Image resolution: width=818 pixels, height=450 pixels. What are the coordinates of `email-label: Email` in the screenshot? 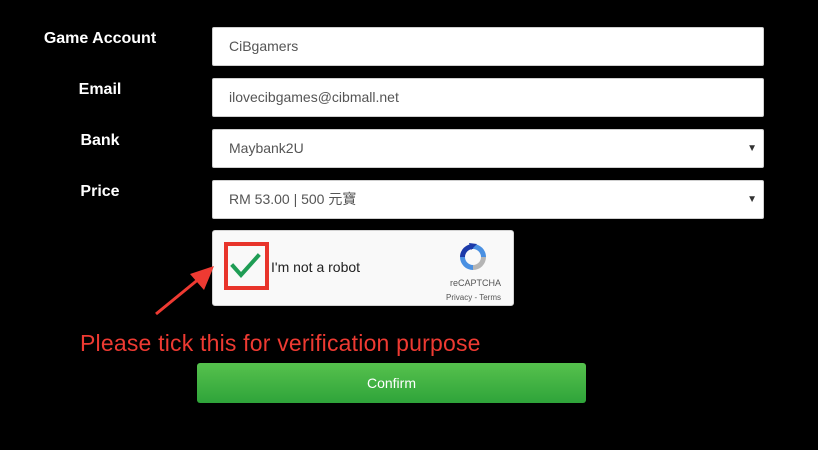 It's located at (100, 89).